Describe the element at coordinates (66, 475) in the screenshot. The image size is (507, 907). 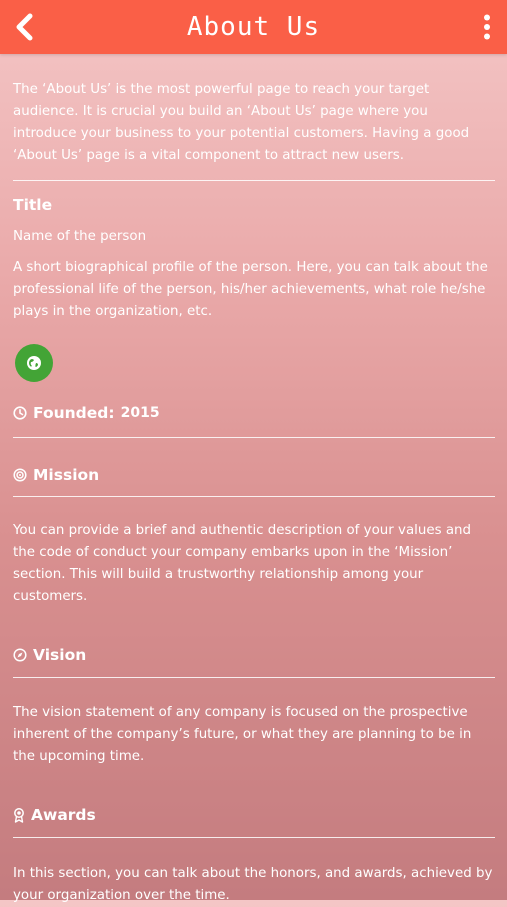
I see `mission-label: Mission` at that location.